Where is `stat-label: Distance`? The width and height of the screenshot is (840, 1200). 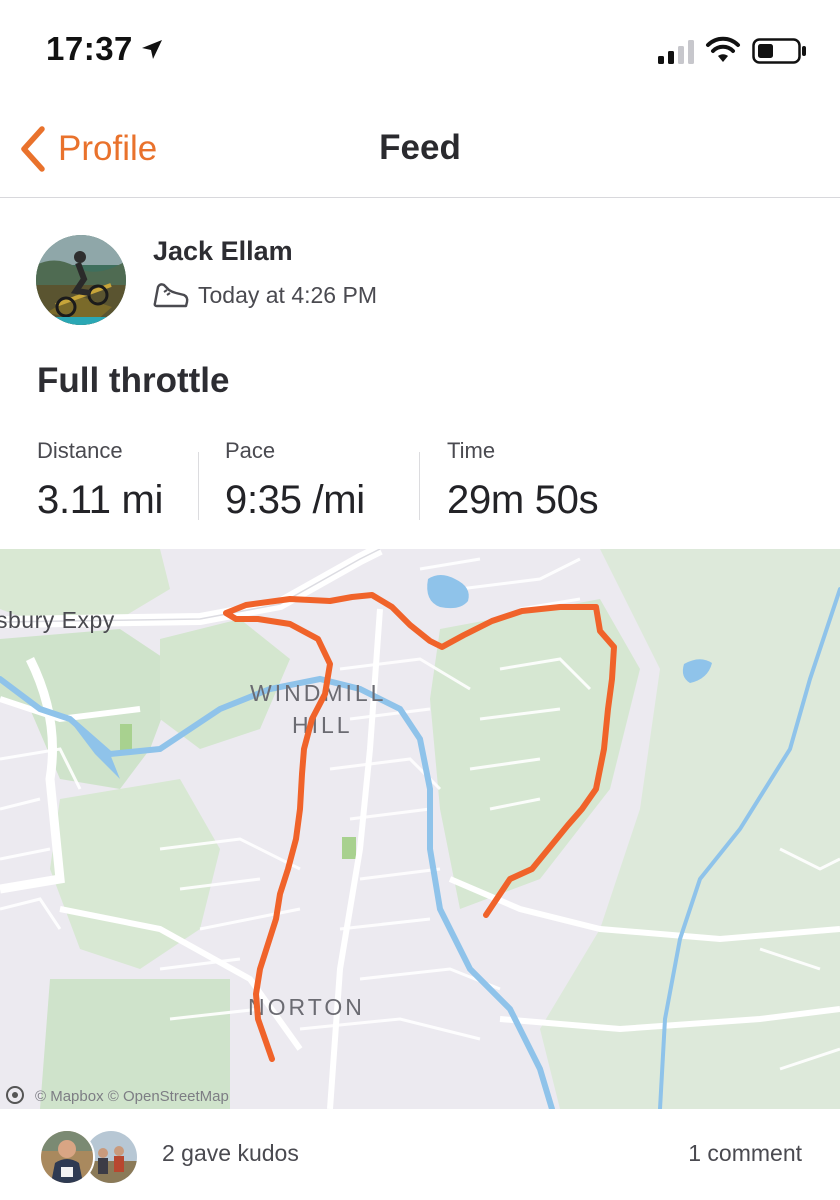
stat-label: Distance is located at coordinates (80, 450).